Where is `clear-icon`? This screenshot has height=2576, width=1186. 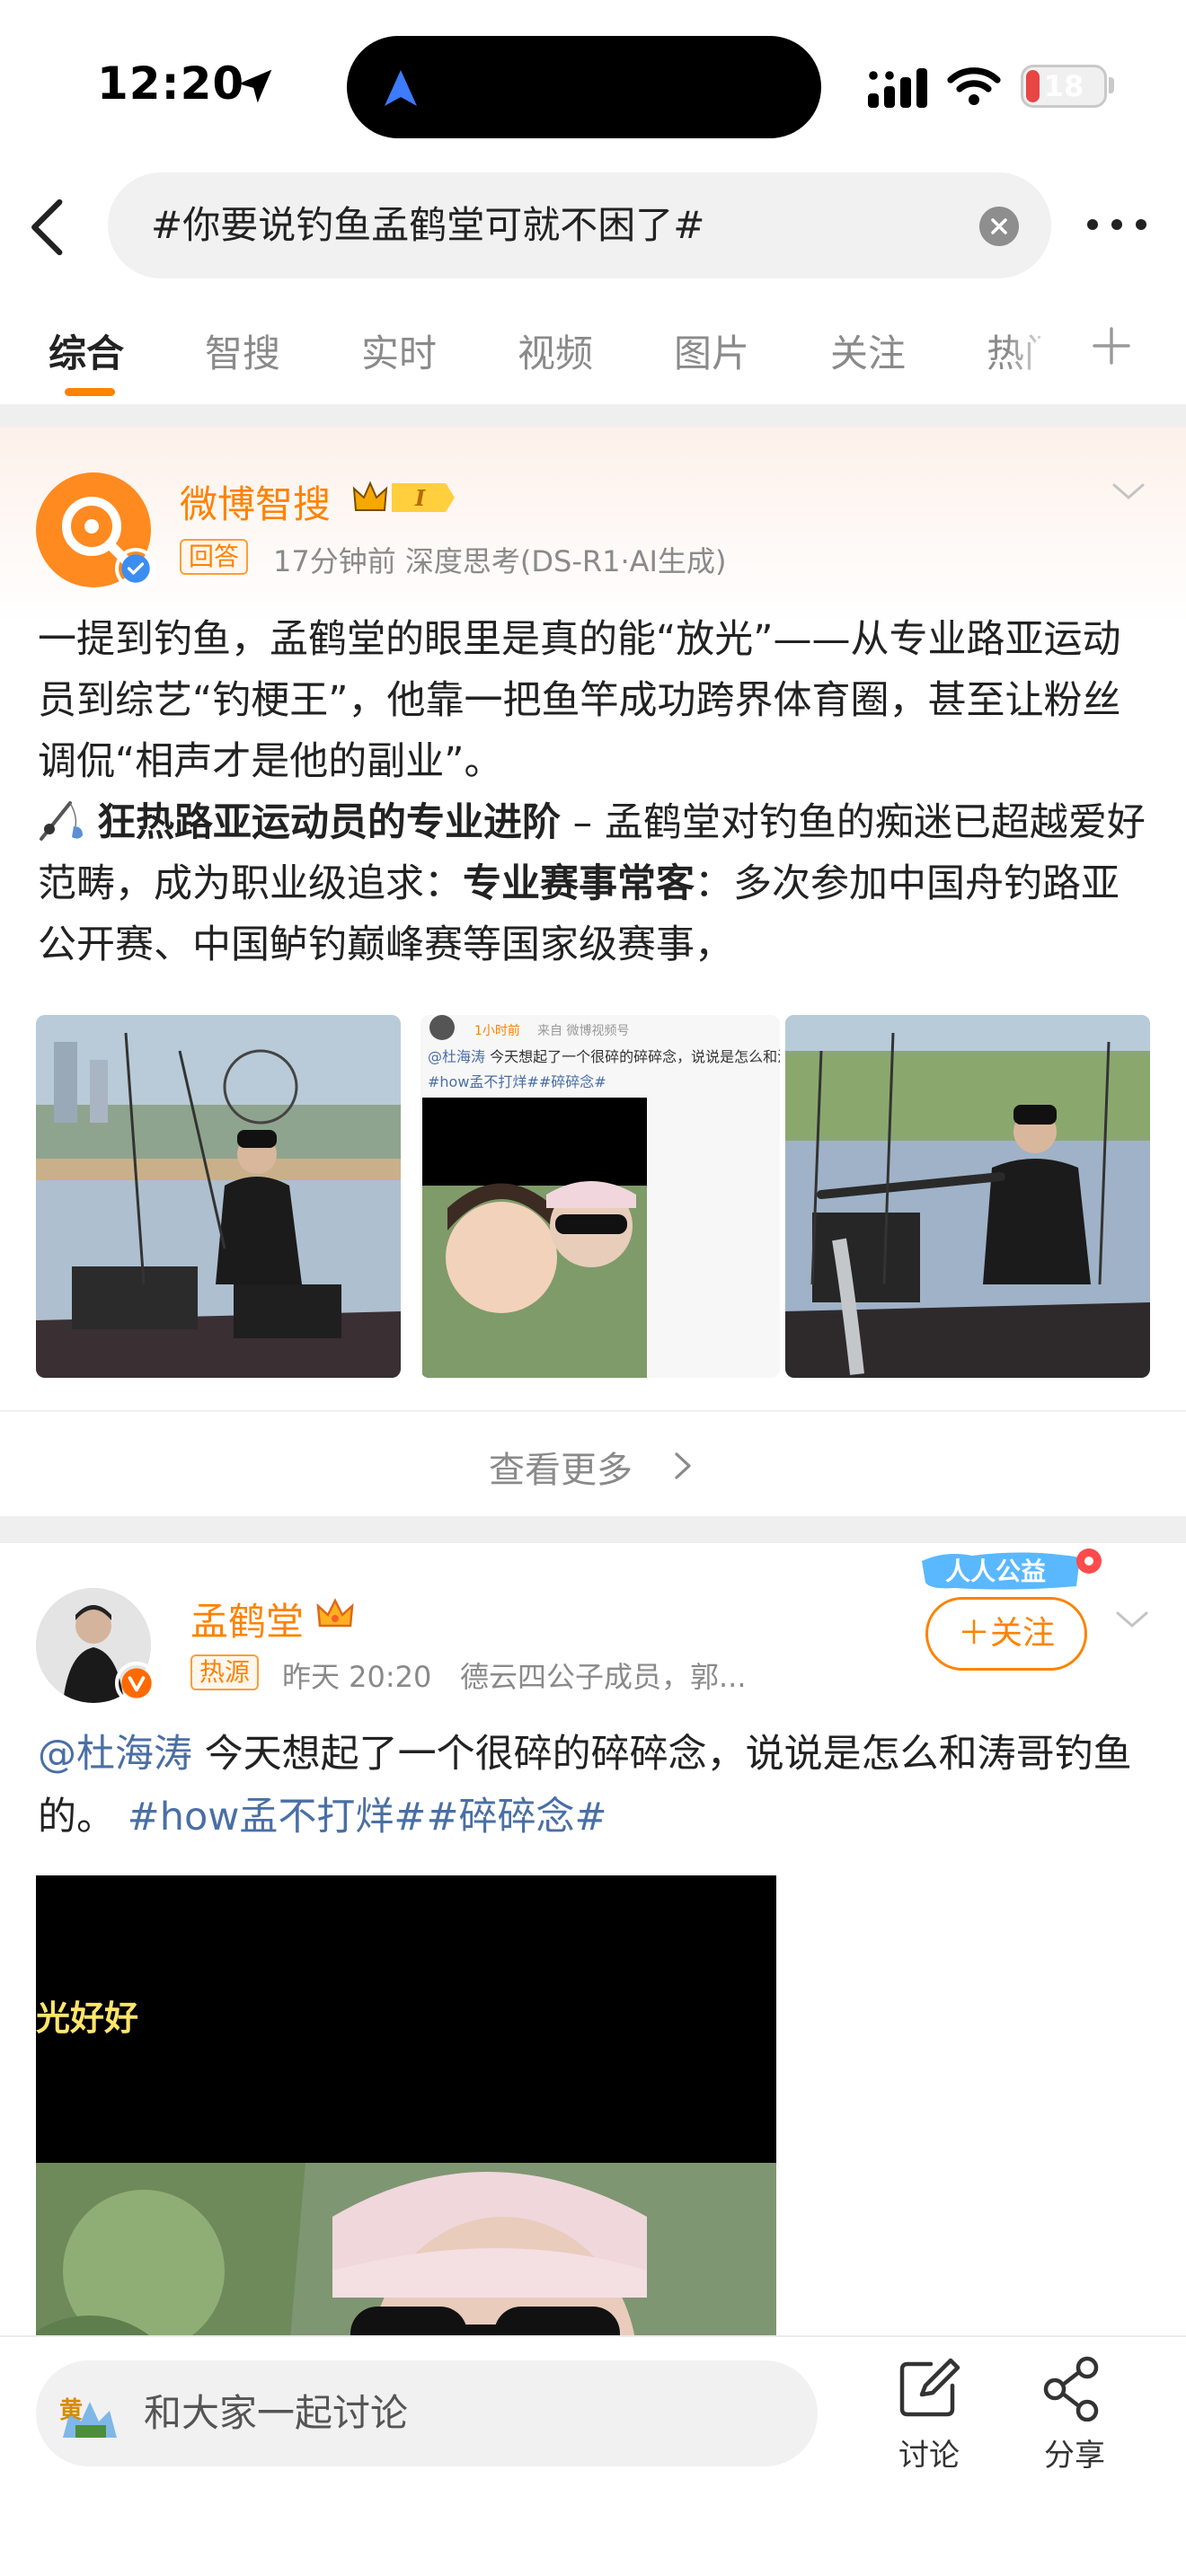
clear-icon is located at coordinates (999, 226).